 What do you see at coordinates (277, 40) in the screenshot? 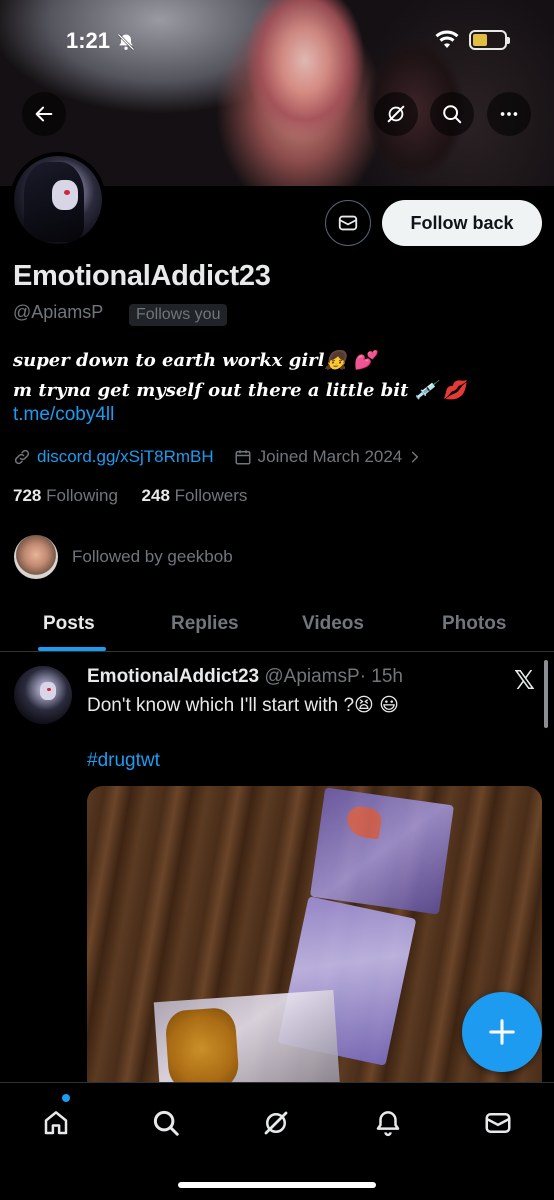
I see `status-bar: 1:21` at bounding box center [277, 40].